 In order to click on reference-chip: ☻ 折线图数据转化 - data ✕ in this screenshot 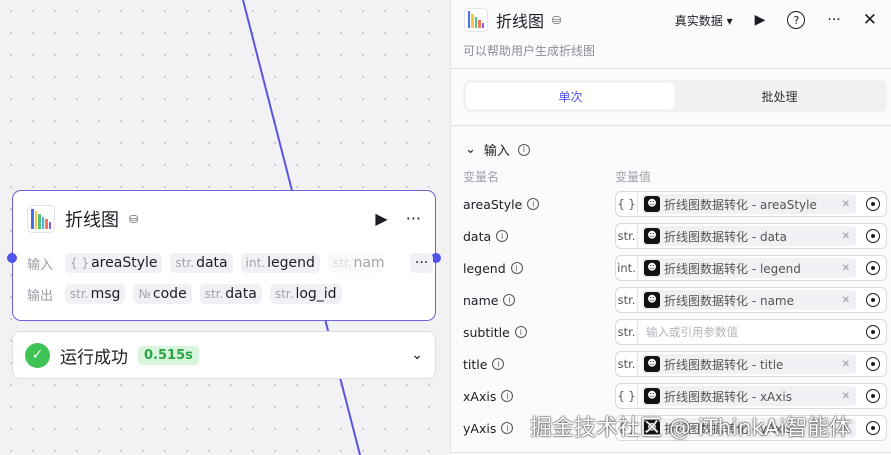, I will do `click(749, 236)`.